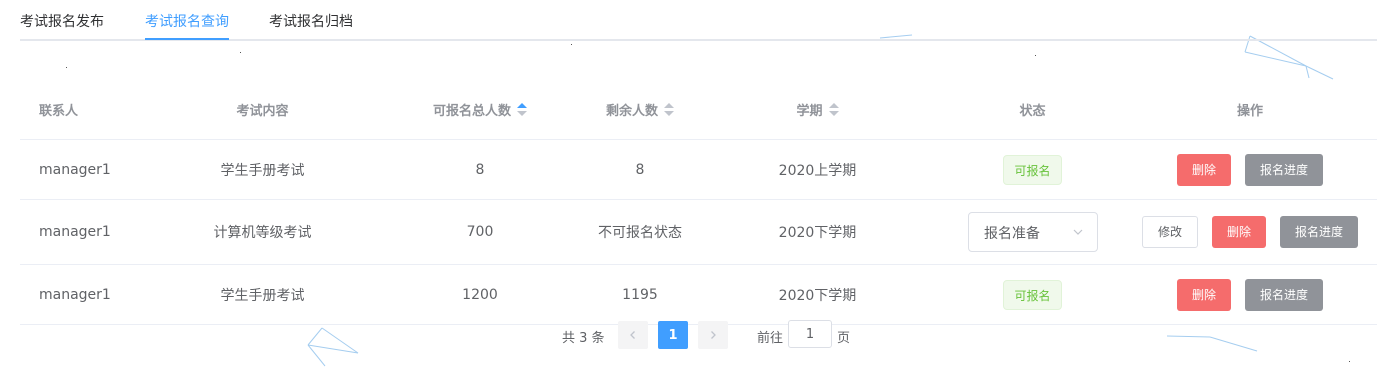 Image resolution: width=1377 pixels, height=368 pixels. What do you see at coordinates (770, 338) in the screenshot?
I see `goto-label: 前往` at bounding box center [770, 338].